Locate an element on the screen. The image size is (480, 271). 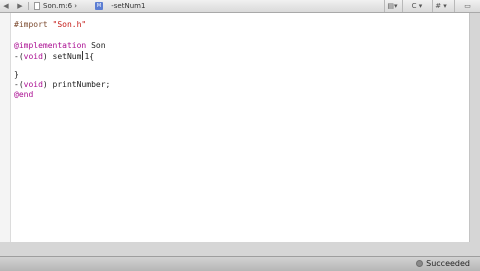
import-directive: #import is located at coordinates (33, 24).